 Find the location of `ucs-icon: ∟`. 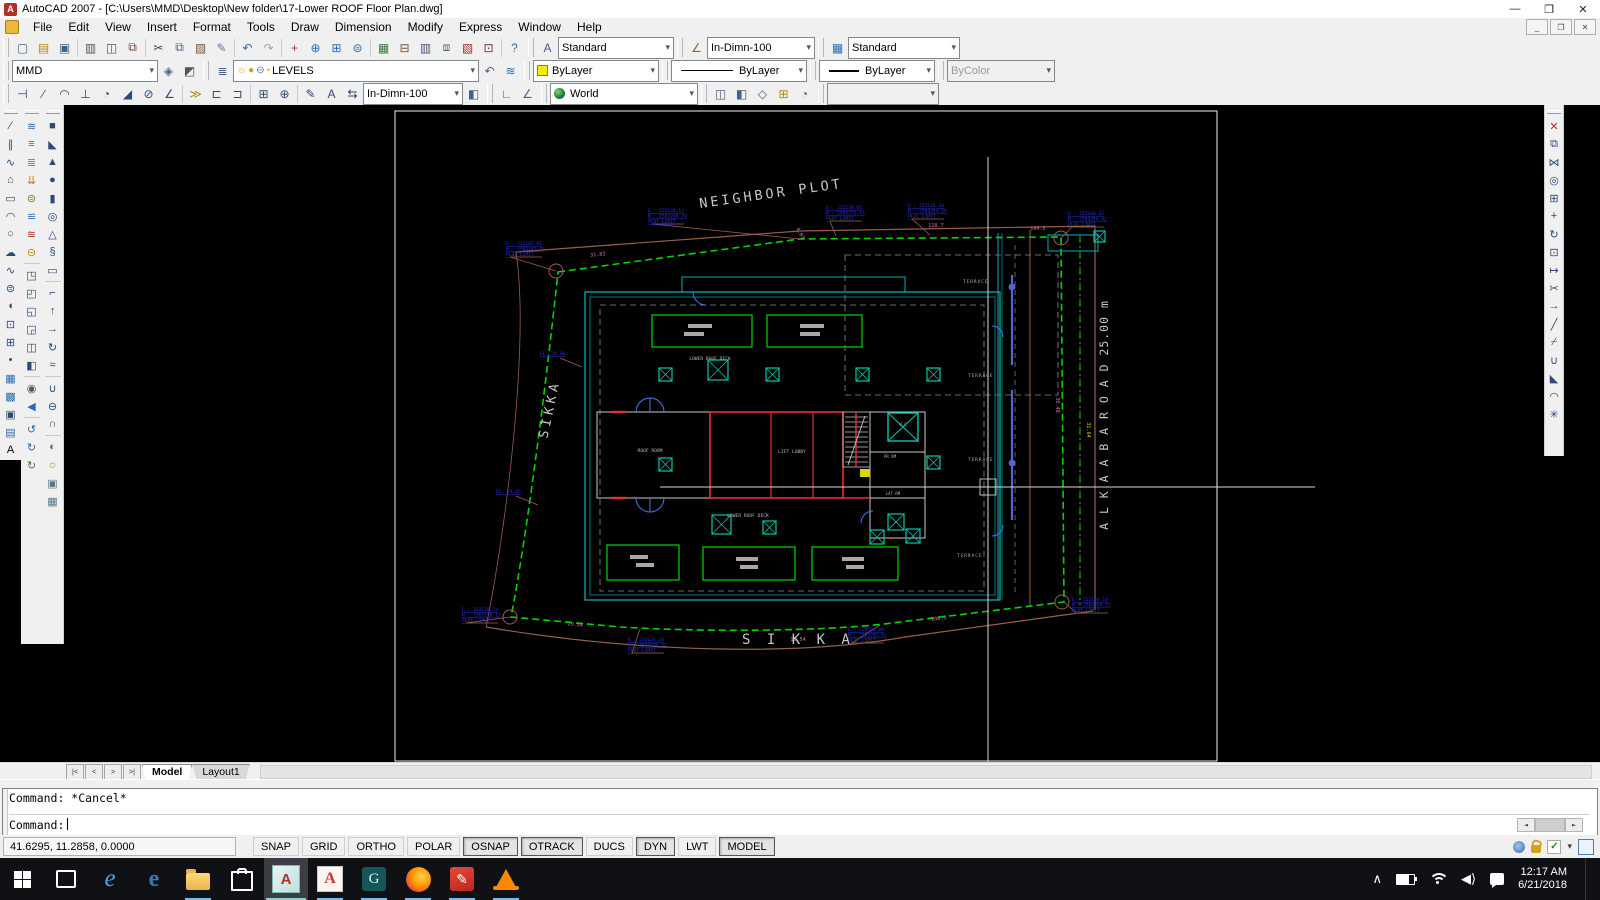

ucs-icon: ∟ is located at coordinates (506, 93).